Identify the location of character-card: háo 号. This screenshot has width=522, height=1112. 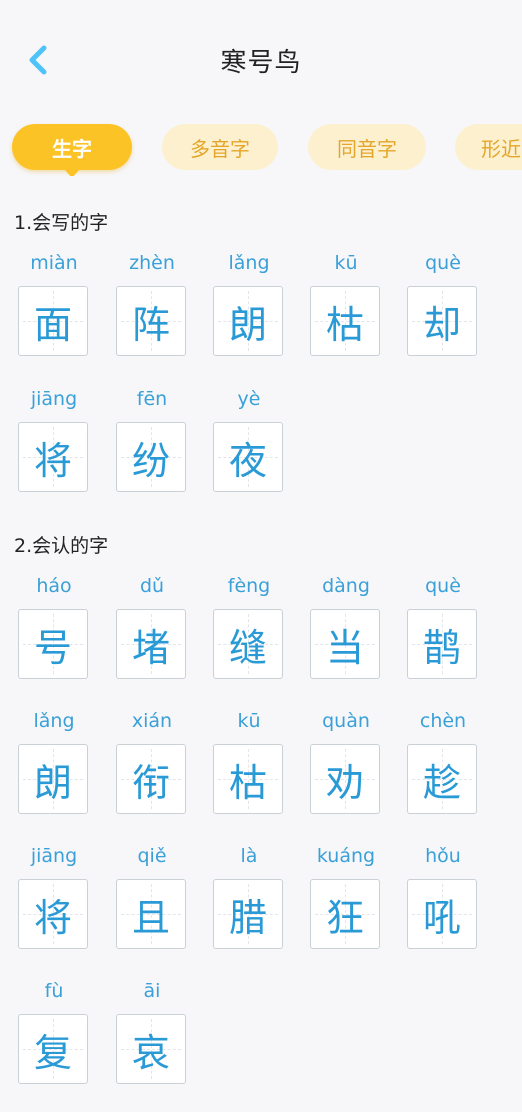
(54, 625).